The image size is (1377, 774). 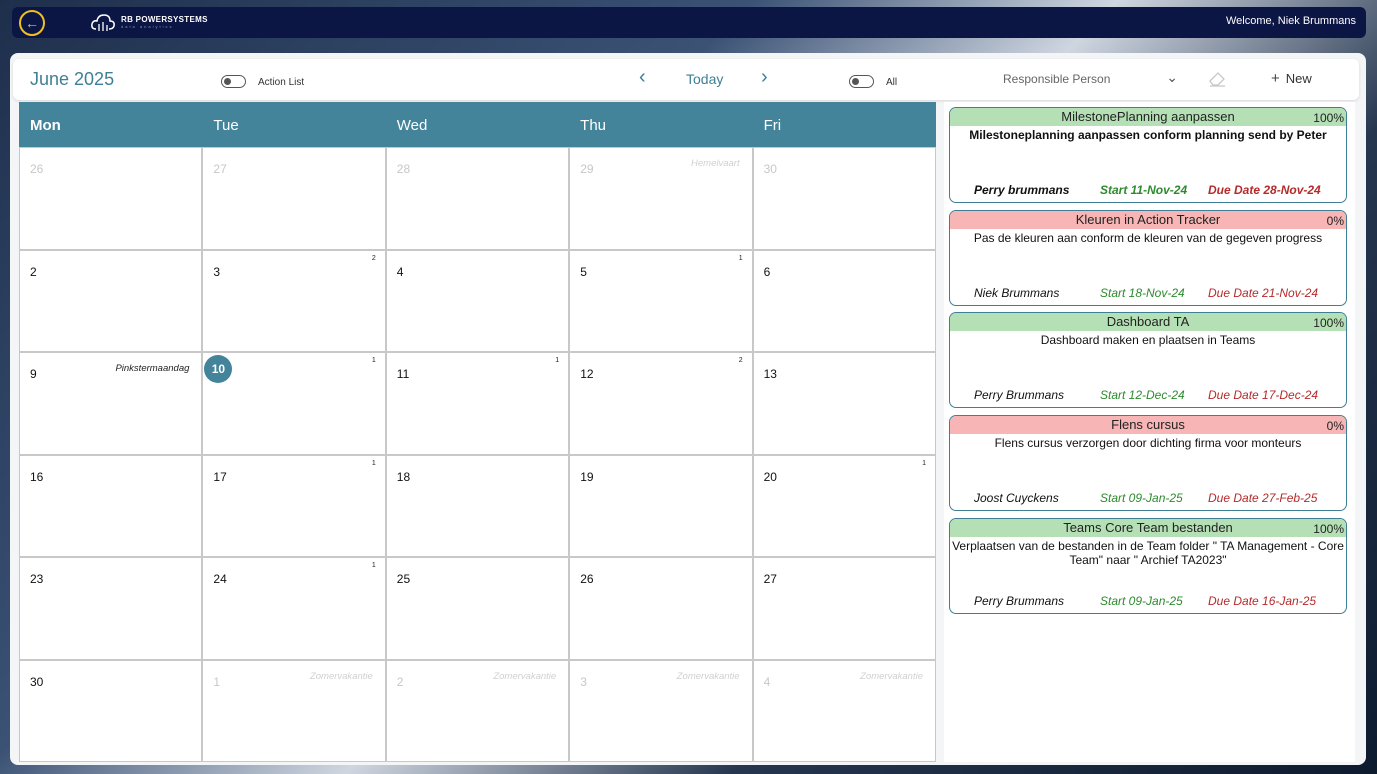 What do you see at coordinates (477, 198) in the screenshot?
I see `calendar-day-cell: 28` at bounding box center [477, 198].